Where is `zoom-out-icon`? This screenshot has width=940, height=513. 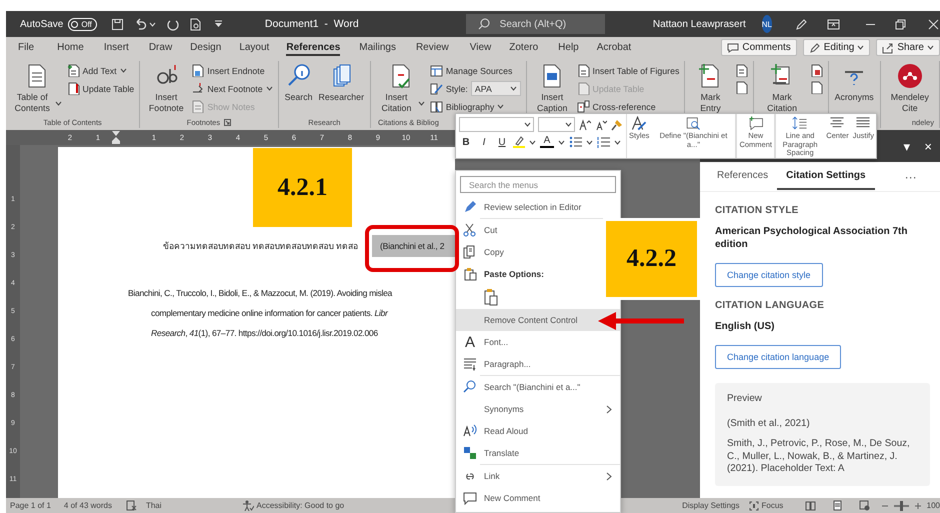 zoom-out-icon is located at coordinates (885, 505).